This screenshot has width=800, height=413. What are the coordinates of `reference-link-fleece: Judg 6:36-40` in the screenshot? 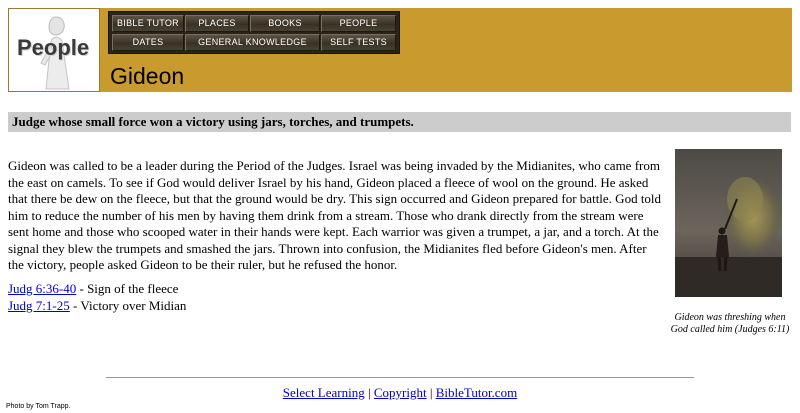 It's located at (42, 288).